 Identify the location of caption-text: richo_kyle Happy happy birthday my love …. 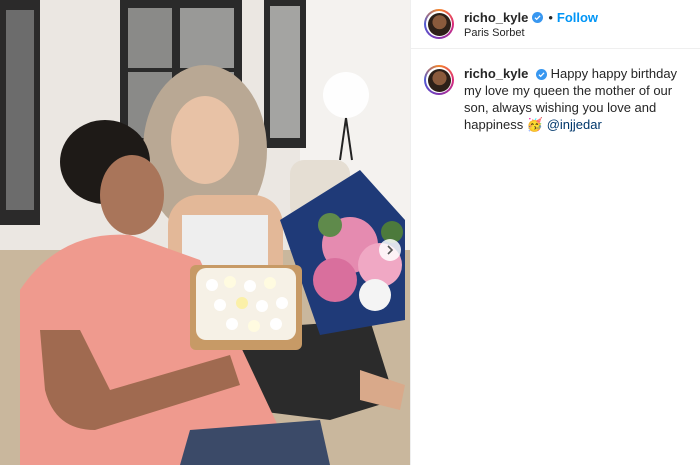
(574, 99).